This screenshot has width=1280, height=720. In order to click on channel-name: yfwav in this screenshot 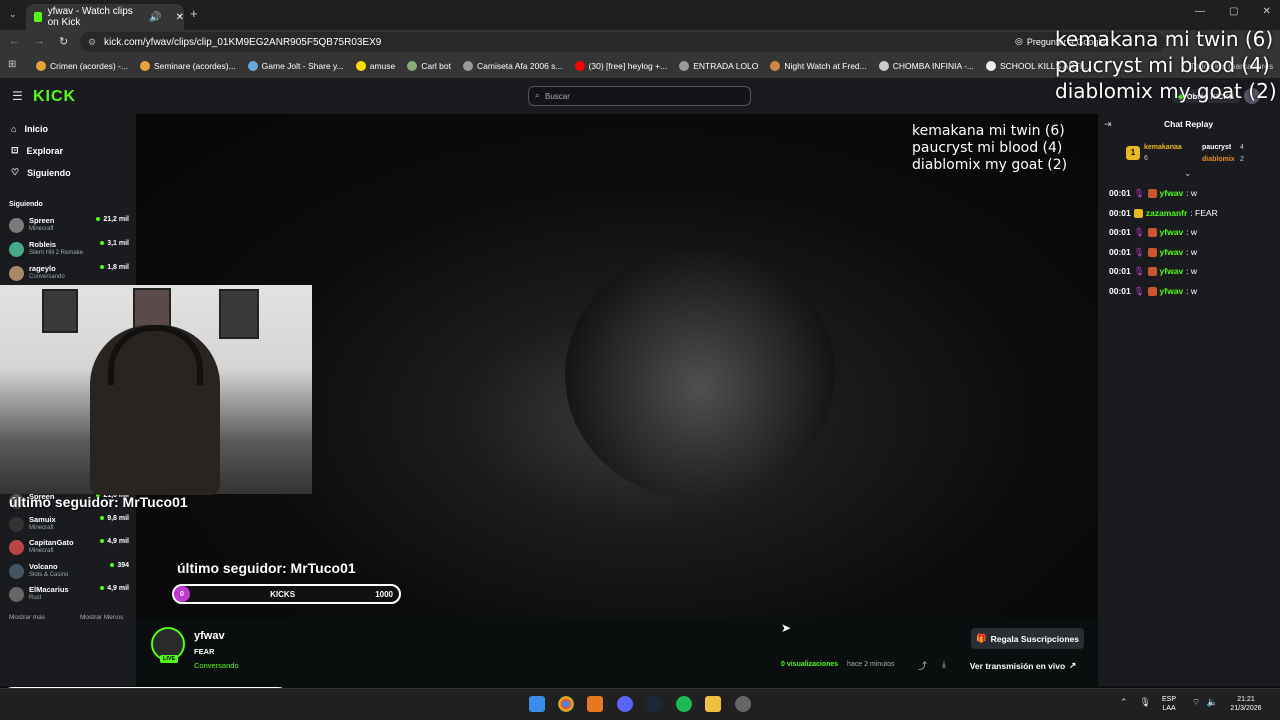, I will do `click(209, 636)`.